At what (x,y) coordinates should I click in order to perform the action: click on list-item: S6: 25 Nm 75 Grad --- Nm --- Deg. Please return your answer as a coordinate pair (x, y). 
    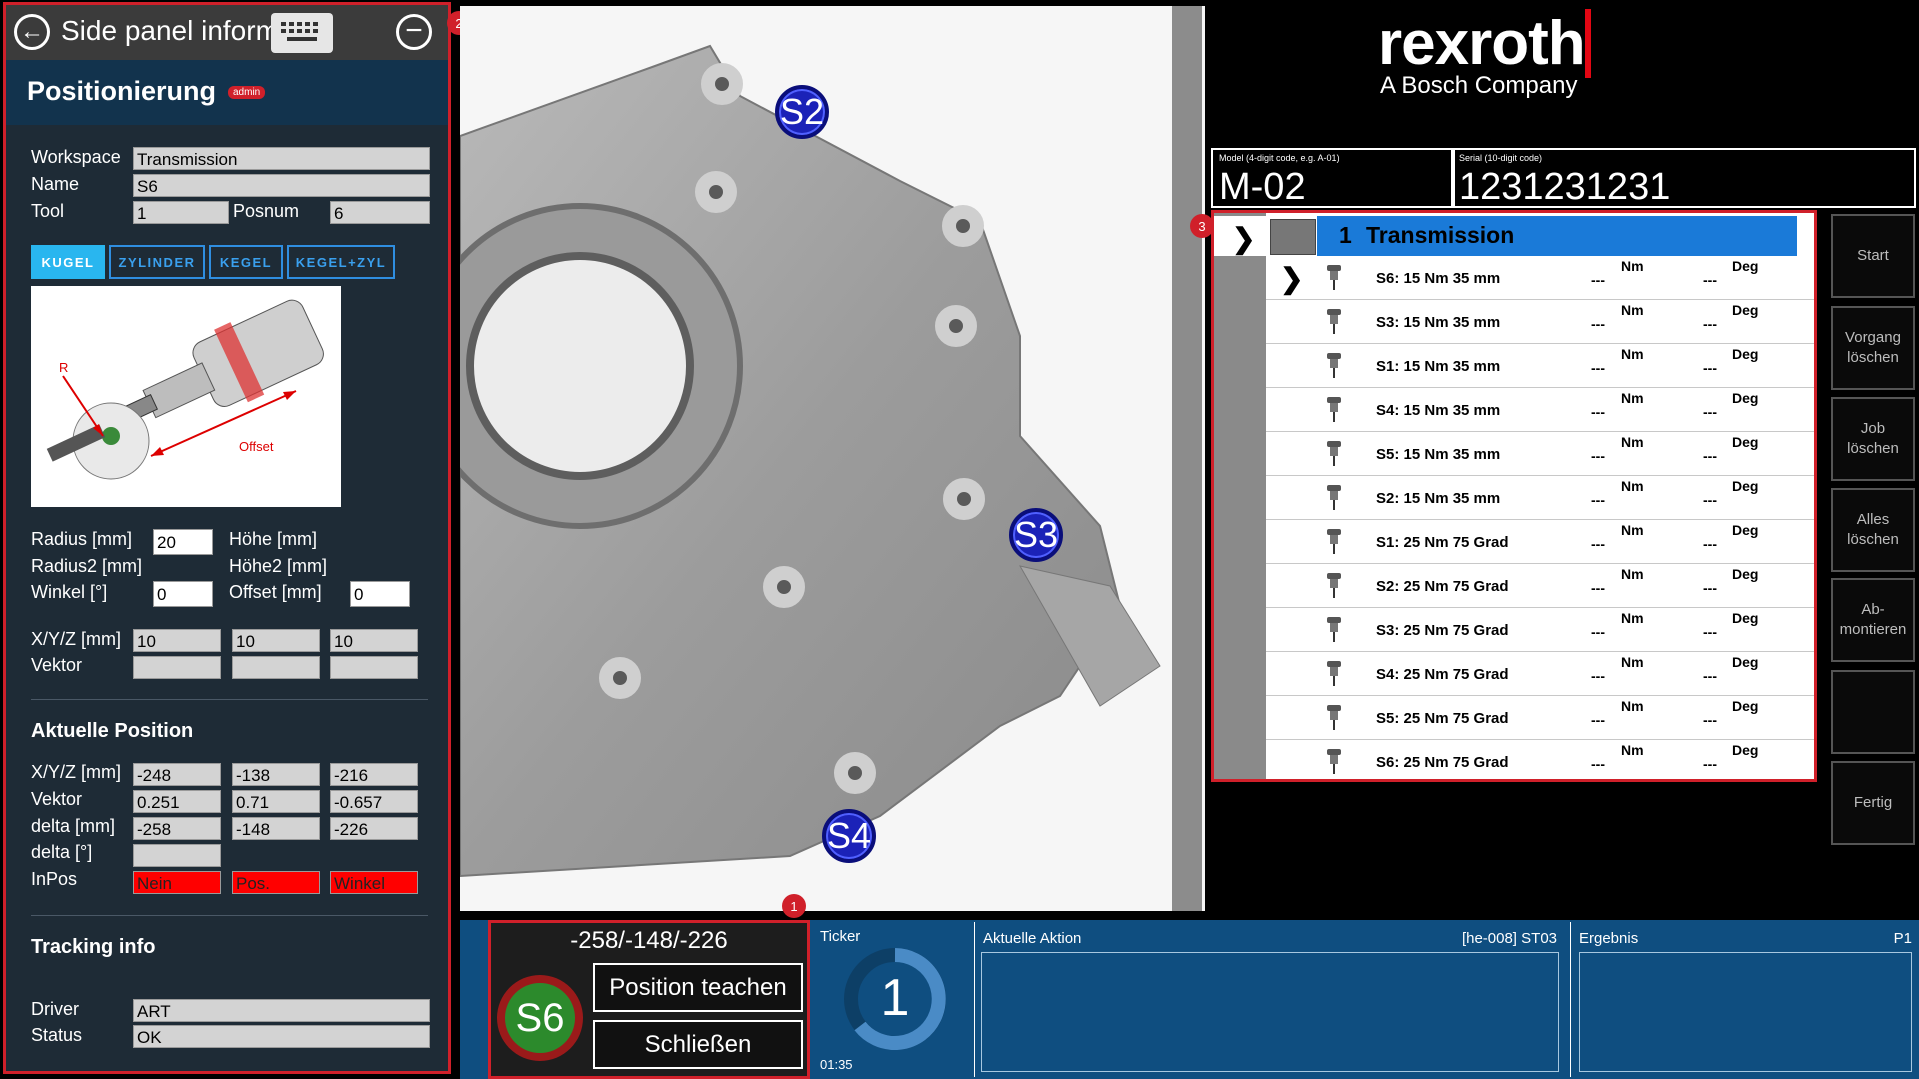
    Looking at the image, I should click on (1540, 759).